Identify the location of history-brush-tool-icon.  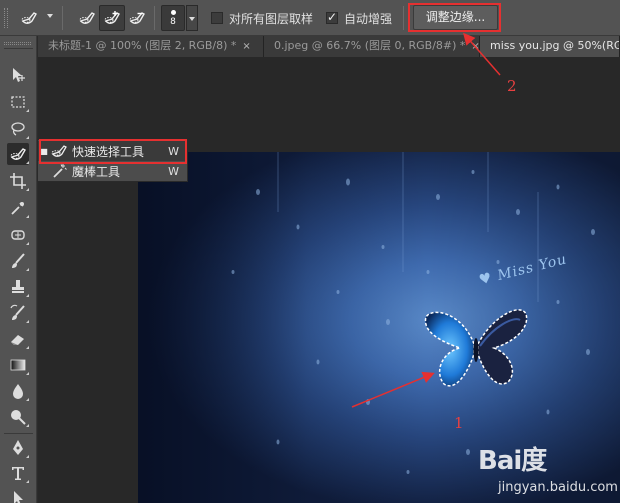
(18, 313).